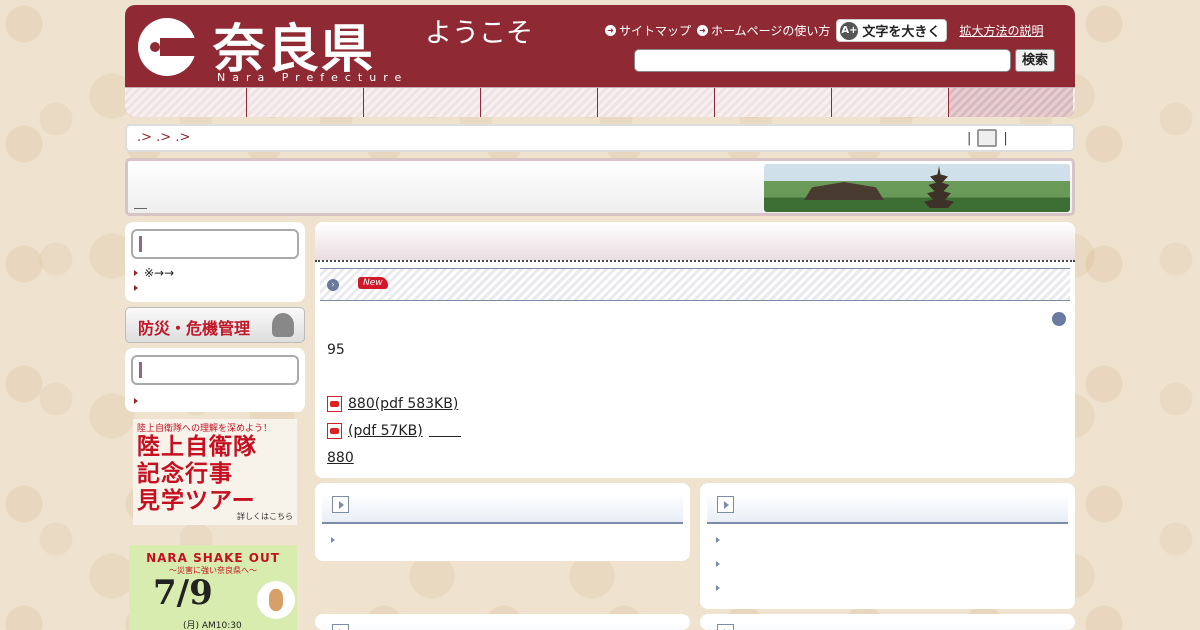 This screenshot has width=1200, height=630. I want to click on howto-label: ホームページの使い方, so click(771, 31).